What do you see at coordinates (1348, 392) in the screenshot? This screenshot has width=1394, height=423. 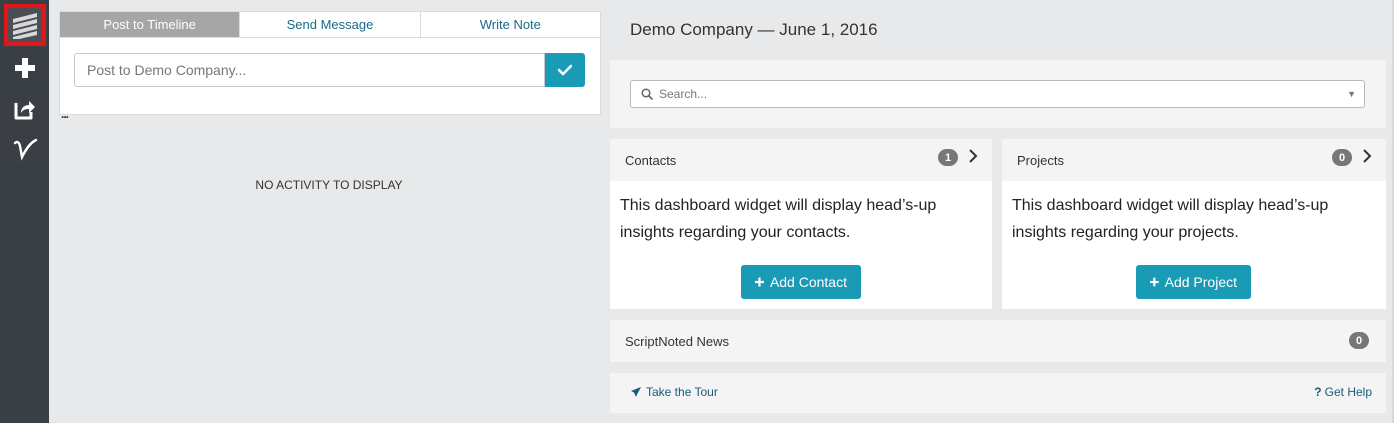 I see `get-help-label: Get Help` at bounding box center [1348, 392].